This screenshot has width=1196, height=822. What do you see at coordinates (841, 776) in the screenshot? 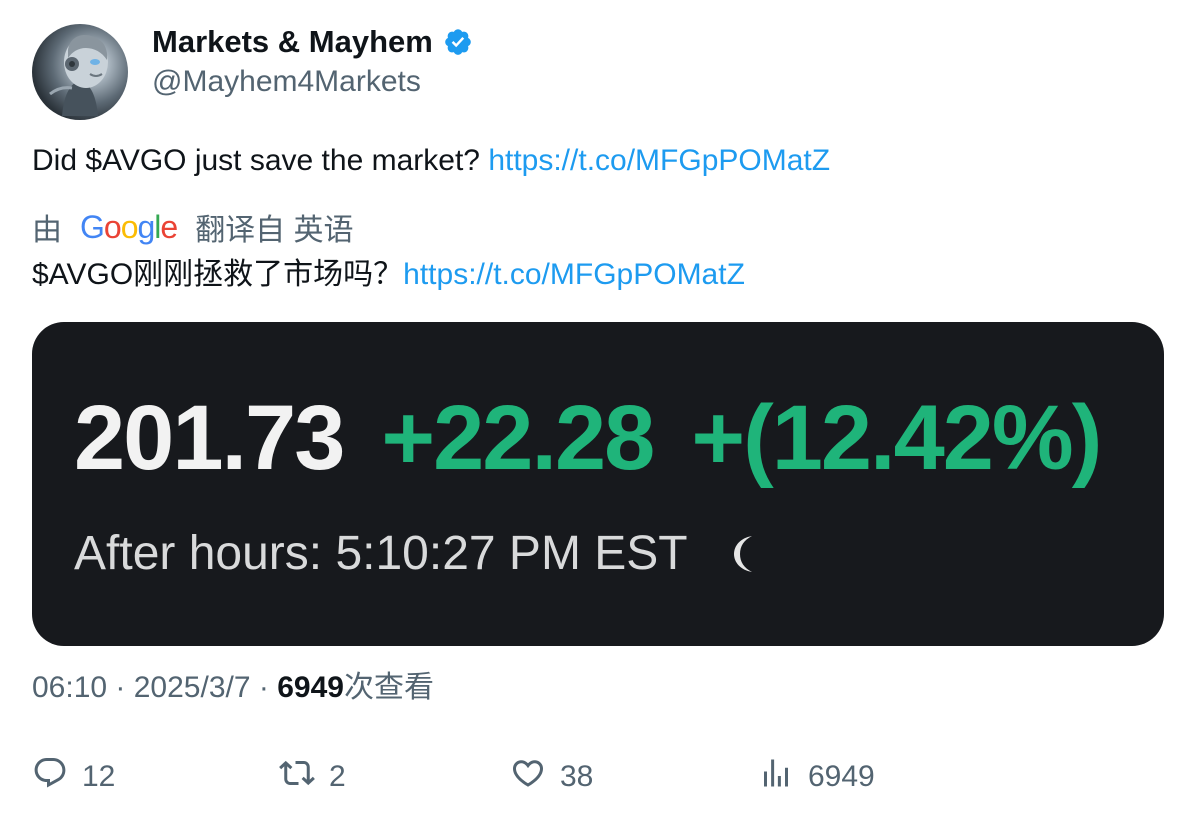
I see `views-action-count: 6949` at bounding box center [841, 776].